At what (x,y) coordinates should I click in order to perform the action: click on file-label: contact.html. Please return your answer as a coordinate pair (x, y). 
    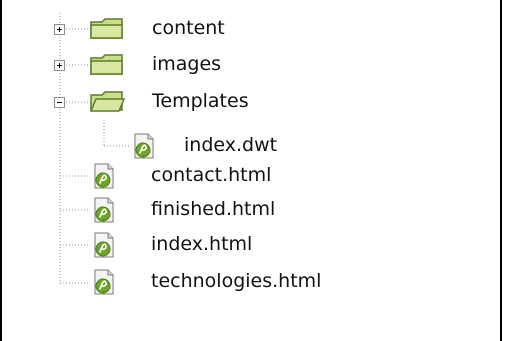
    Looking at the image, I should click on (211, 175).